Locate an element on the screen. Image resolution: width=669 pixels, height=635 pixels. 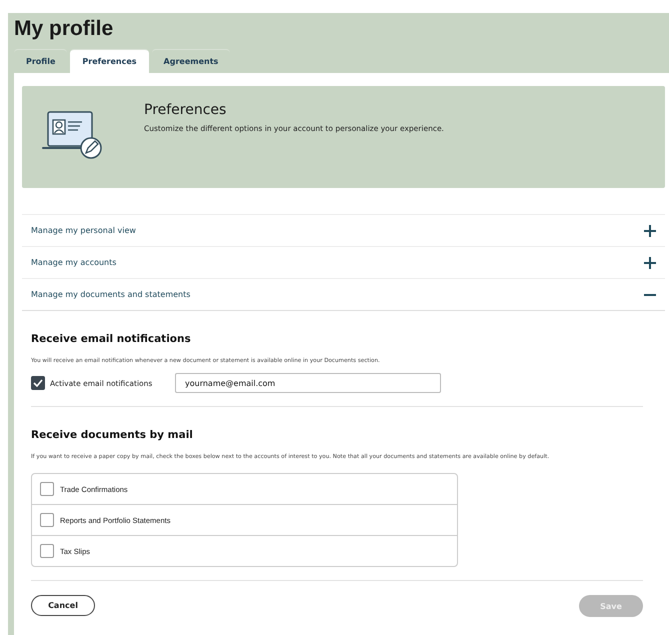
cancel-button: Cancel is located at coordinates (63, 605).